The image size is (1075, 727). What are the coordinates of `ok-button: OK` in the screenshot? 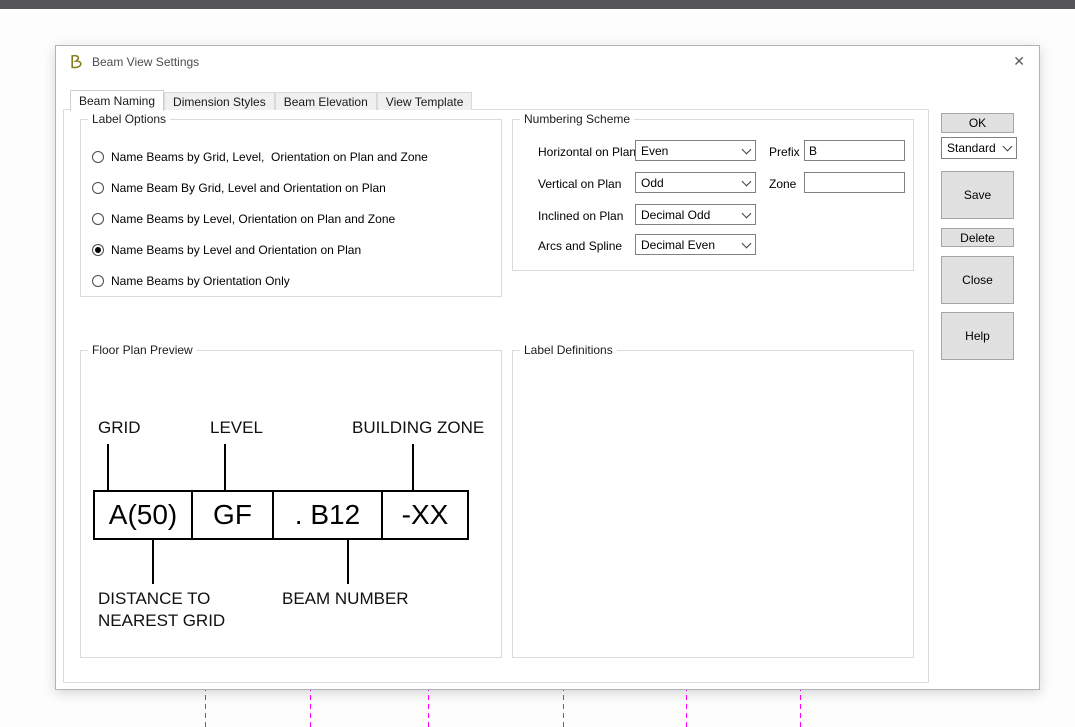 It's located at (977, 123).